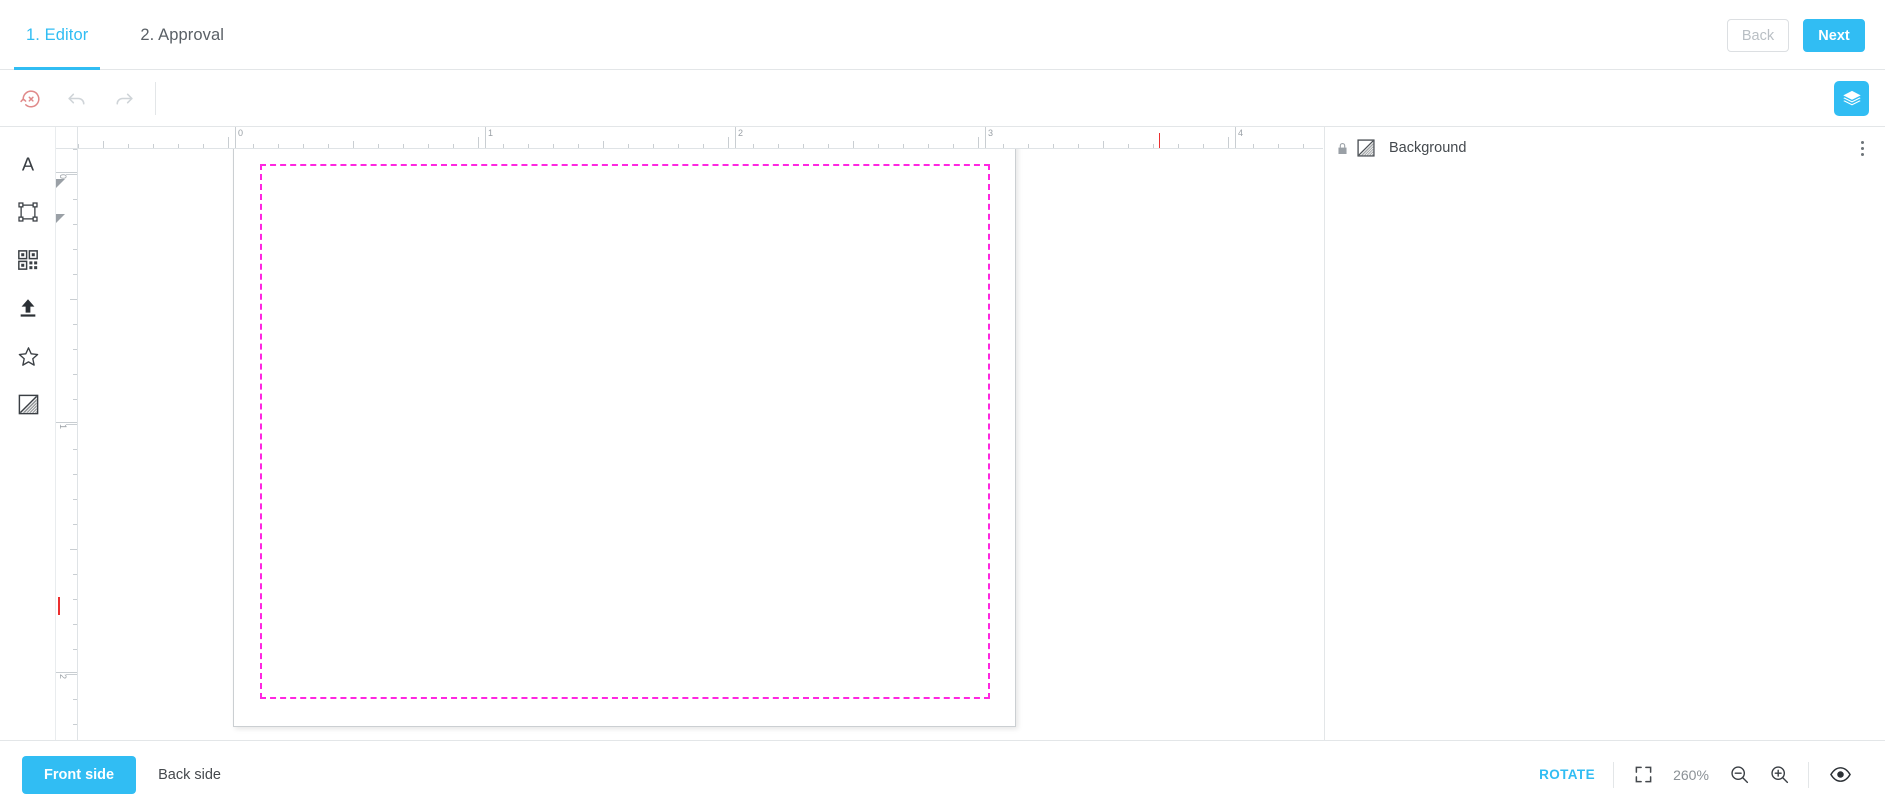 This screenshot has height=808, width=1885. I want to click on zoom-in-button, so click(1779, 775).